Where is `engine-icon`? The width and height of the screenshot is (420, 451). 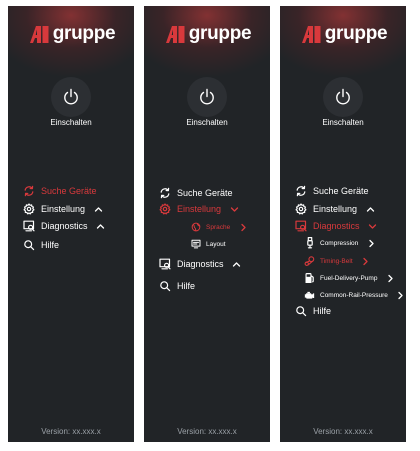
engine-icon is located at coordinates (309, 295).